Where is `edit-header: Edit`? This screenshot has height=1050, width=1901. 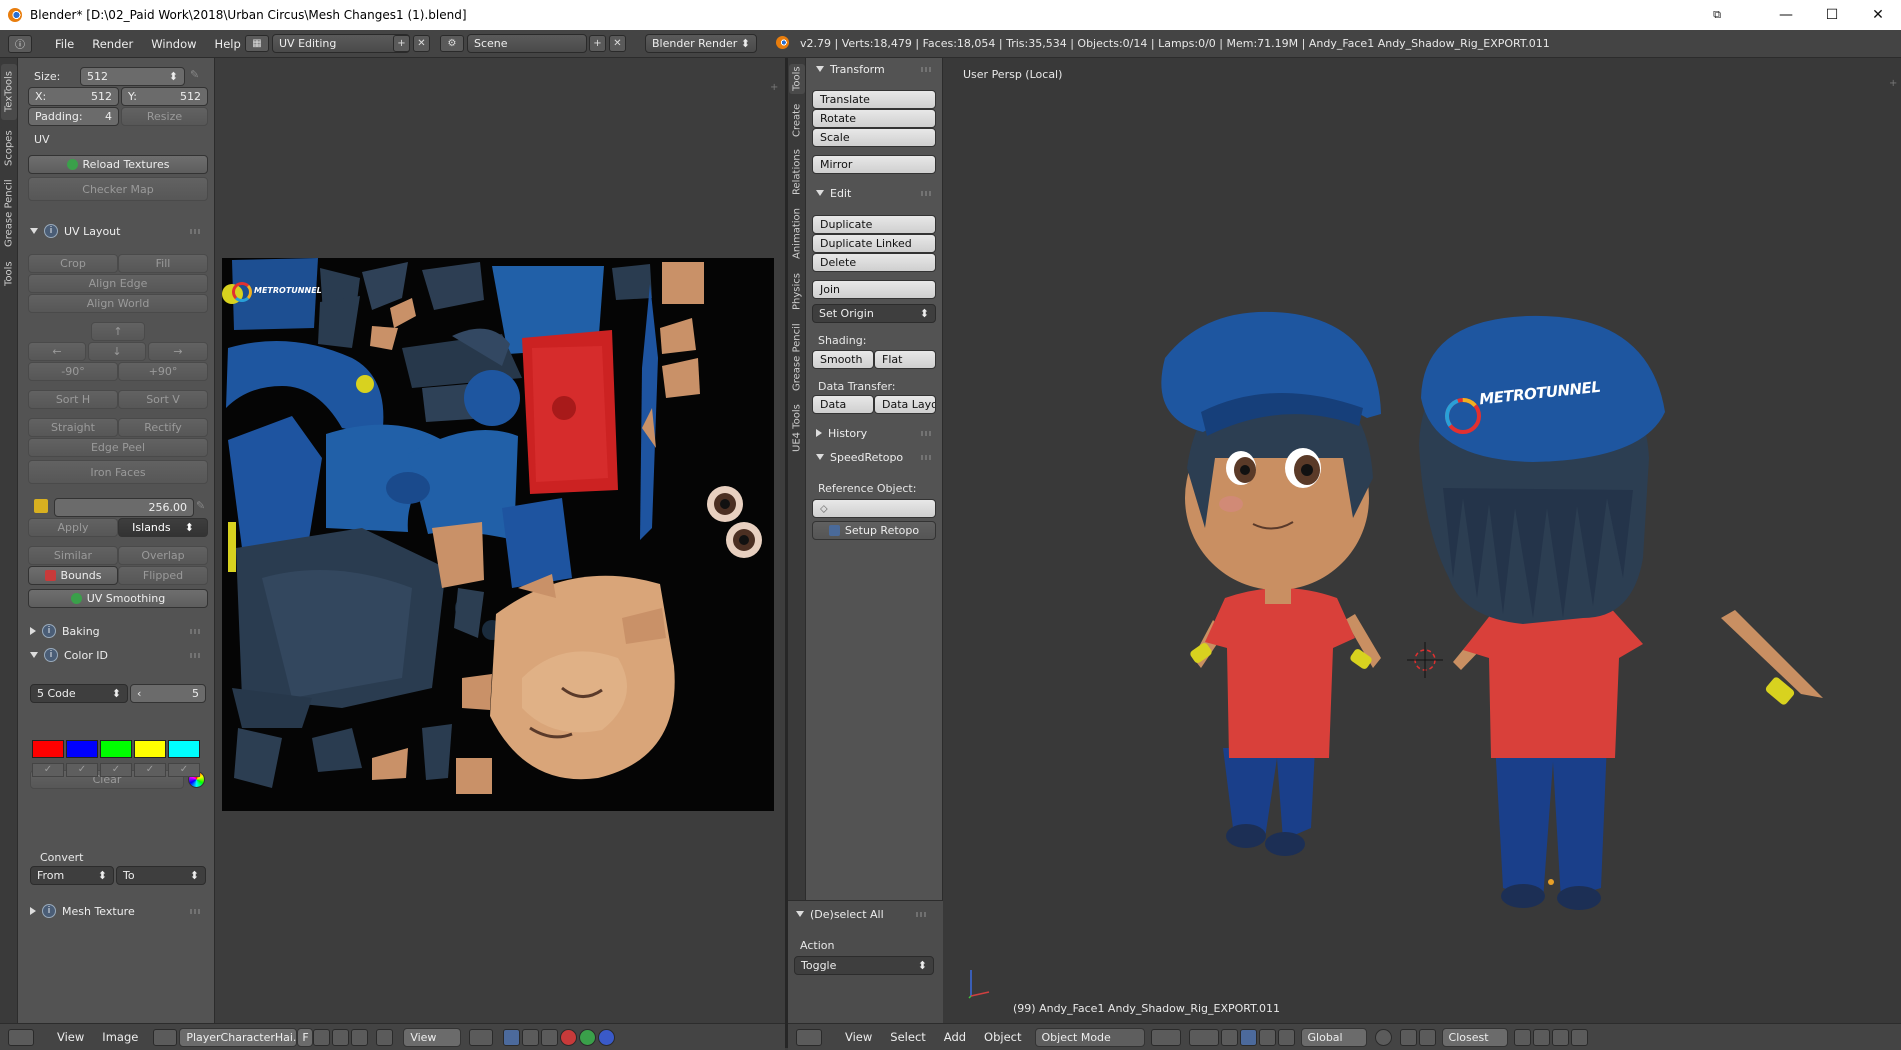 edit-header: Edit is located at coordinates (878, 193).